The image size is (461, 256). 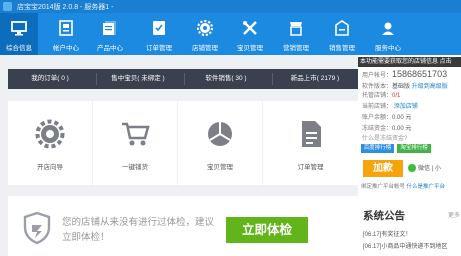 What do you see at coordinates (409, 228) in the screenshot?
I see `announcement-panel: 系统公告 更多 [06.17]有奖征文！ [06.17]小商品中通快递不到地区` at bounding box center [409, 228].